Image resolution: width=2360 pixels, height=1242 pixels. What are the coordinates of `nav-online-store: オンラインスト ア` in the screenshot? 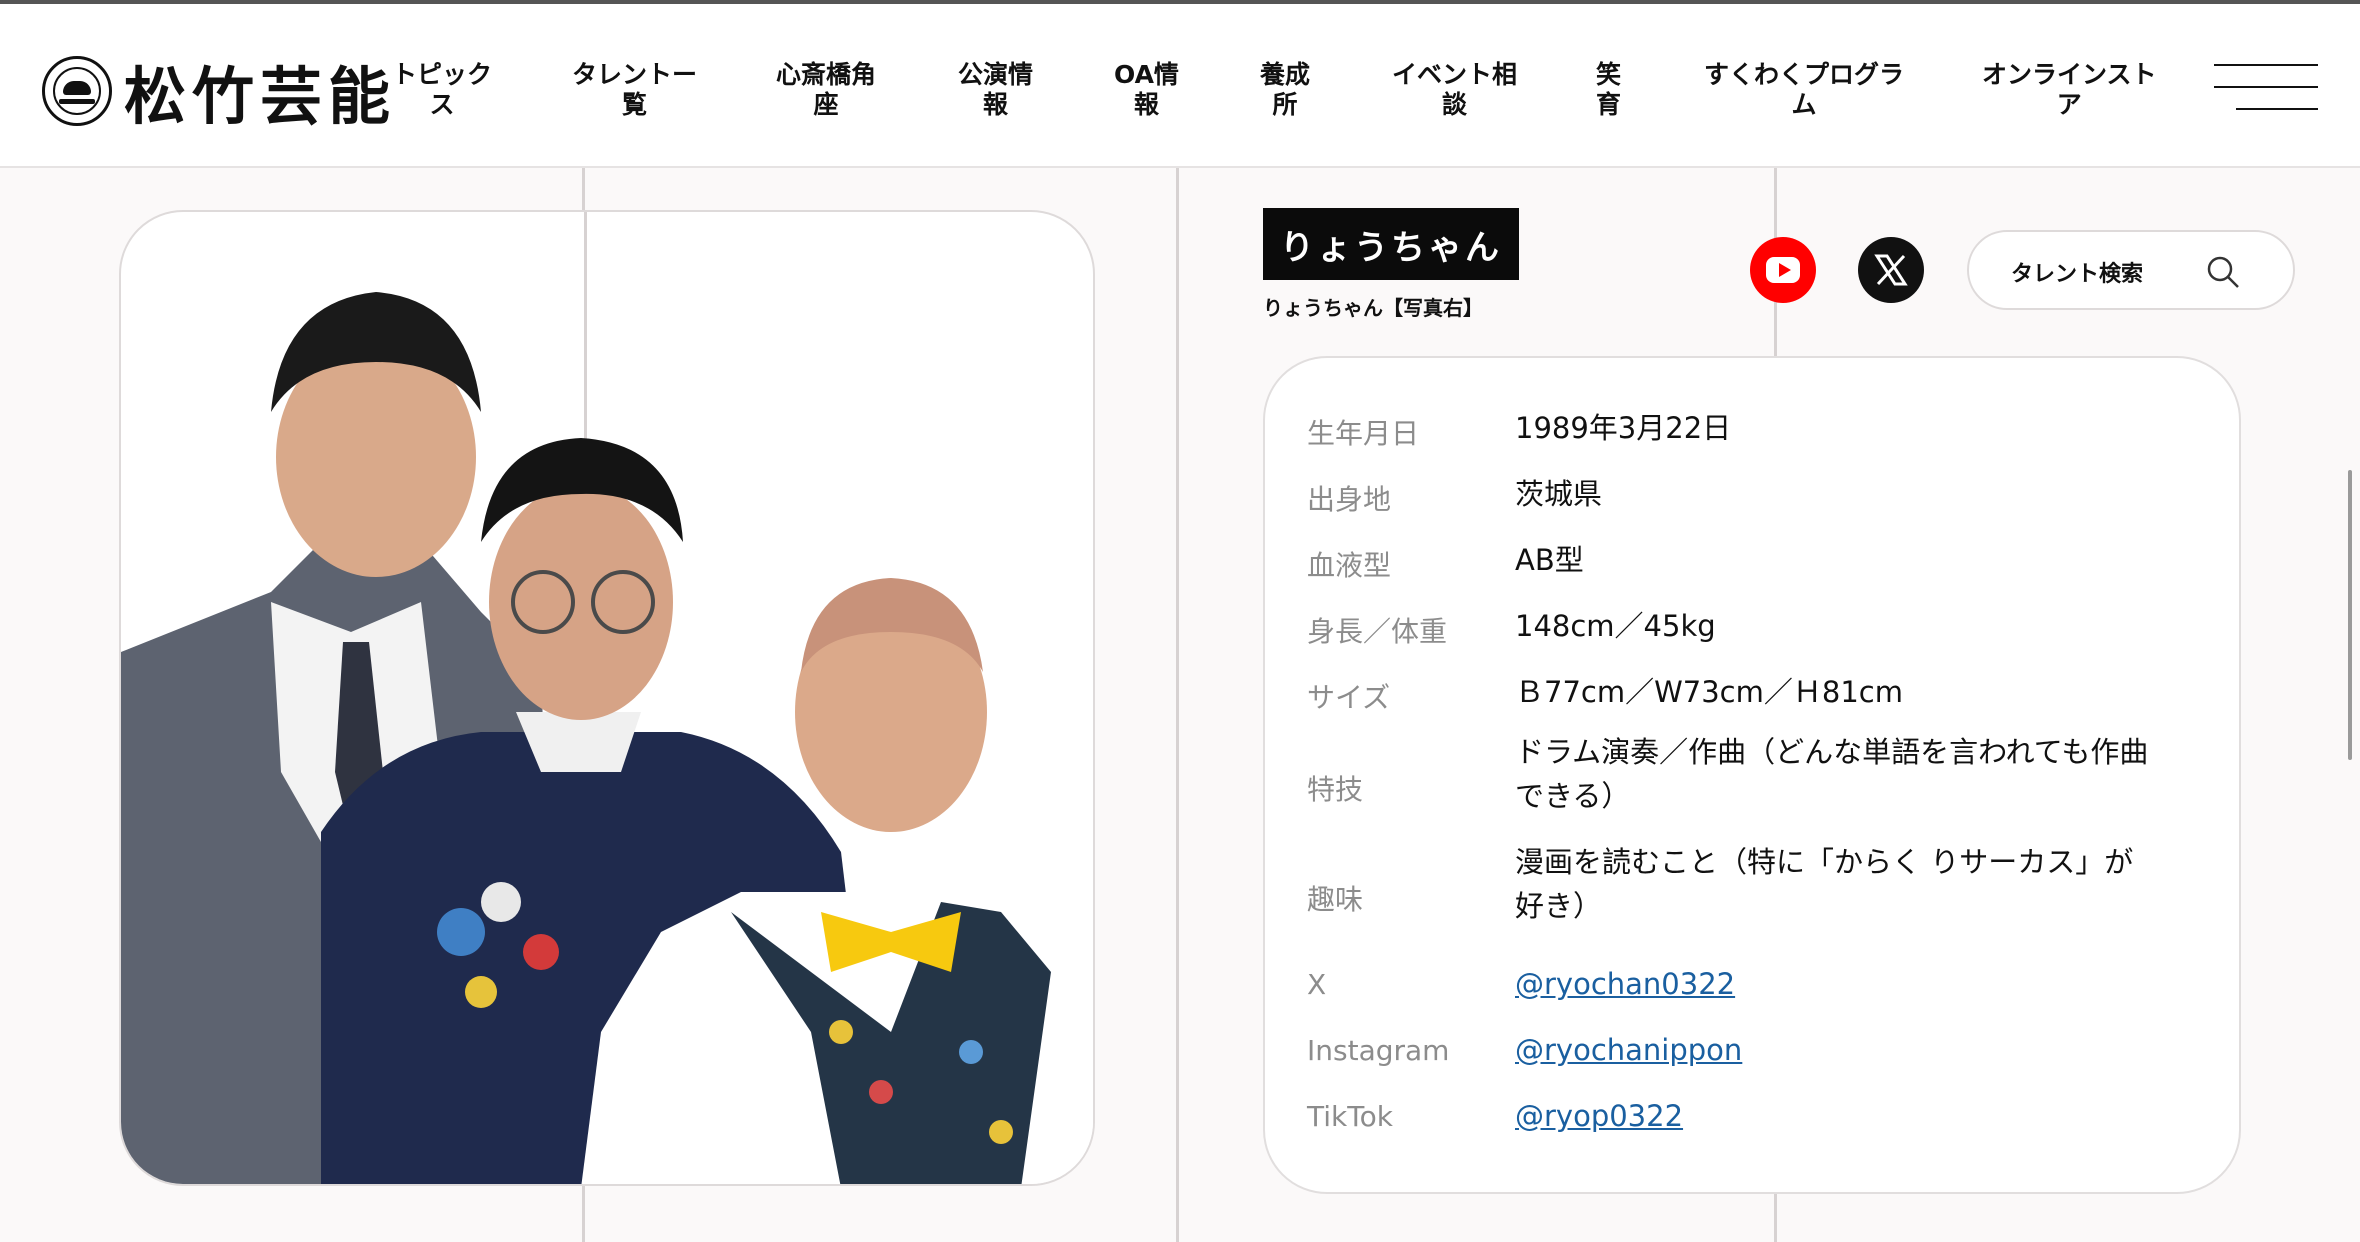 It's located at (2069, 90).